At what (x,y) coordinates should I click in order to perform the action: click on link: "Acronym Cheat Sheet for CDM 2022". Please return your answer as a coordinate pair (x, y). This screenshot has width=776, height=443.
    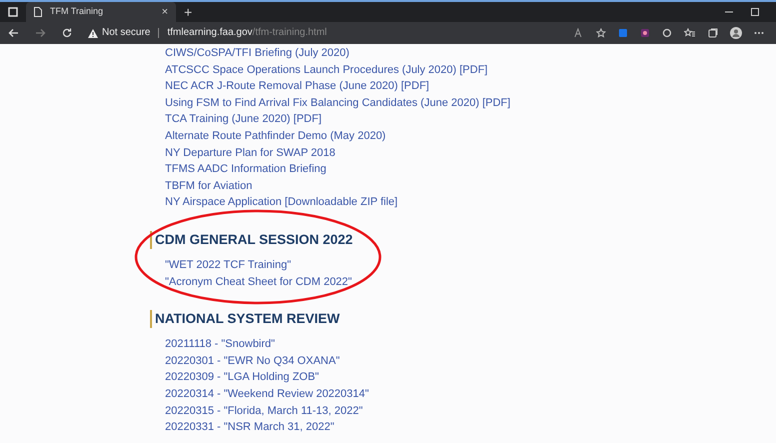
    Looking at the image, I should click on (258, 282).